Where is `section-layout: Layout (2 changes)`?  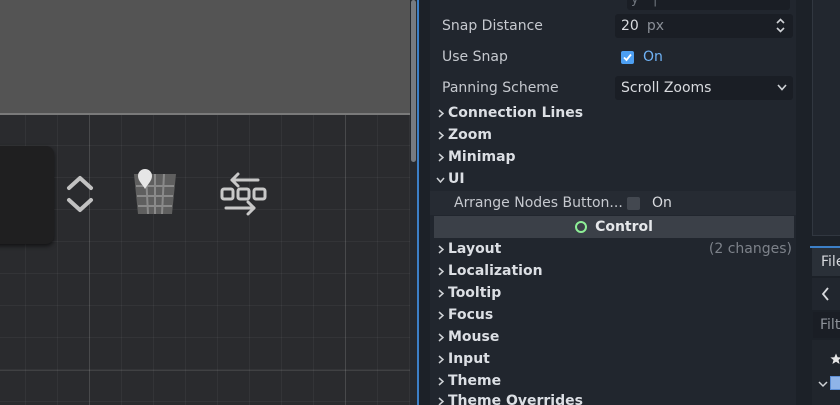
section-layout: Layout (2 changes) is located at coordinates (613, 249).